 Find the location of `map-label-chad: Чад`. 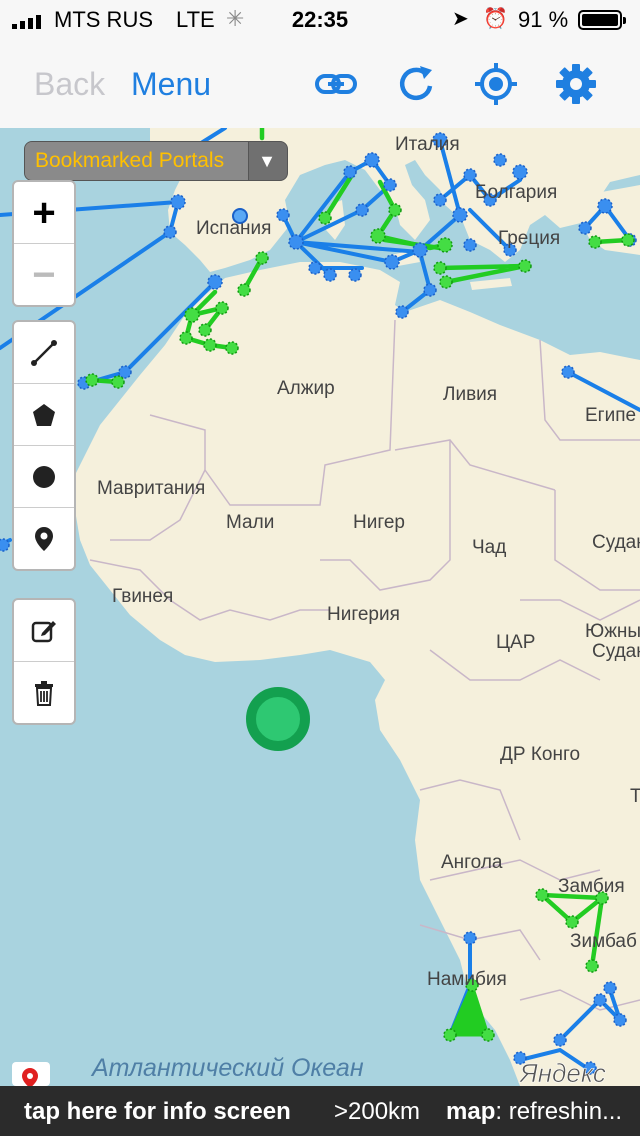

map-label-chad: Чад is located at coordinates (489, 547).